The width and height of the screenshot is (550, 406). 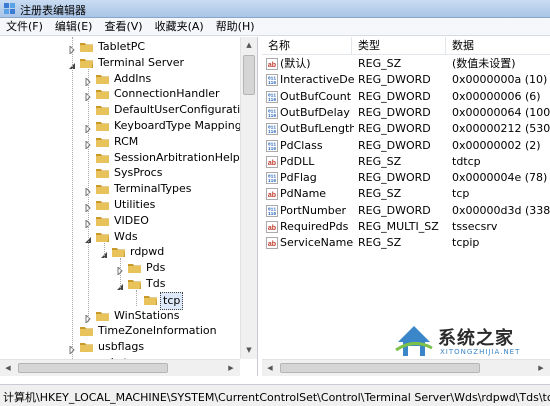 What do you see at coordinates (501, 129) in the screenshot?
I see `value-data: 0x00000212 (530)` at bounding box center [501, 129].